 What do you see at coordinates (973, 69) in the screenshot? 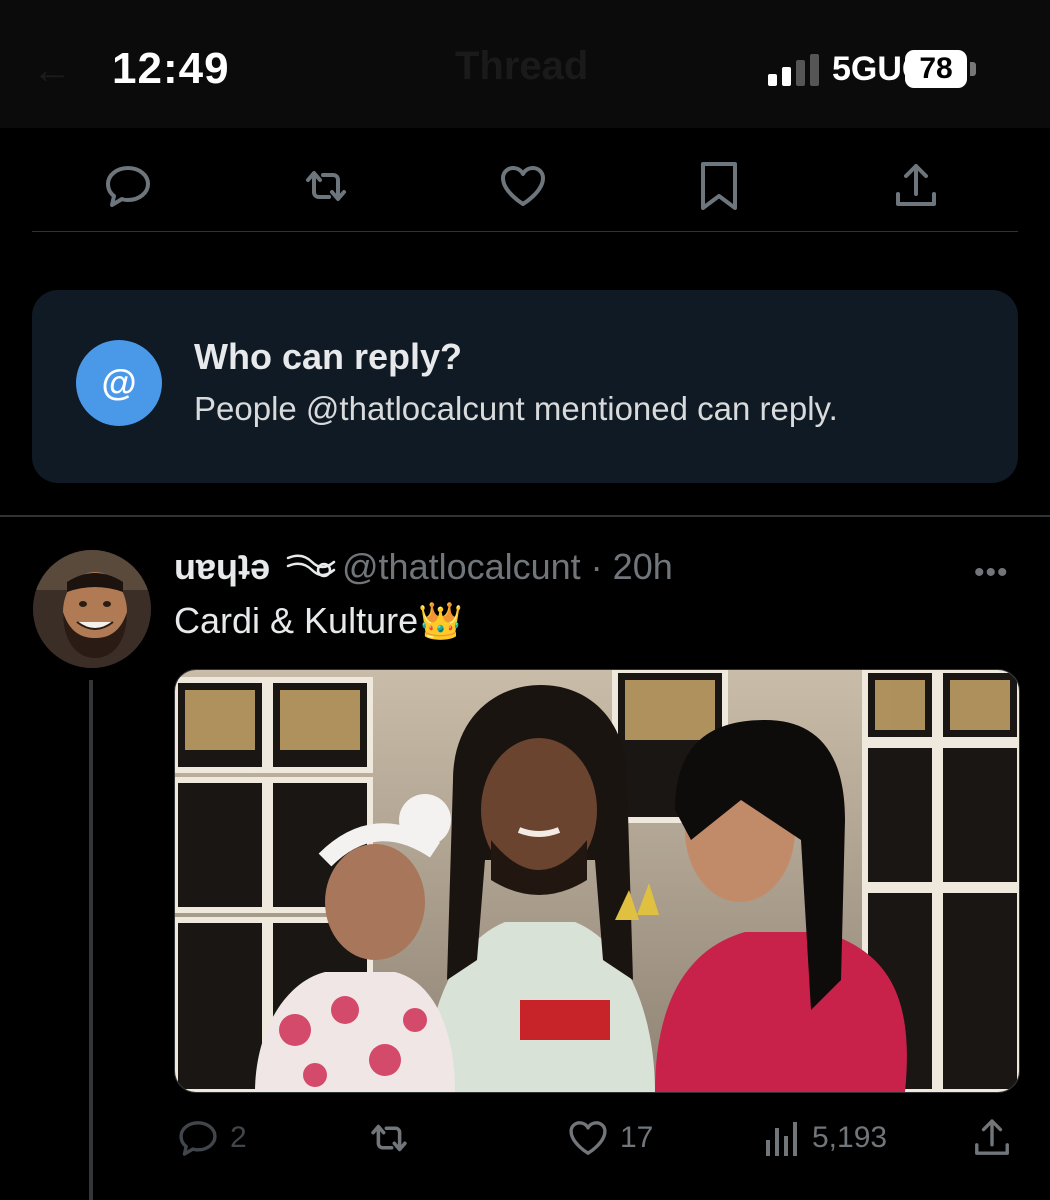
I see `battery-tip` at bounding box center [973, 69].